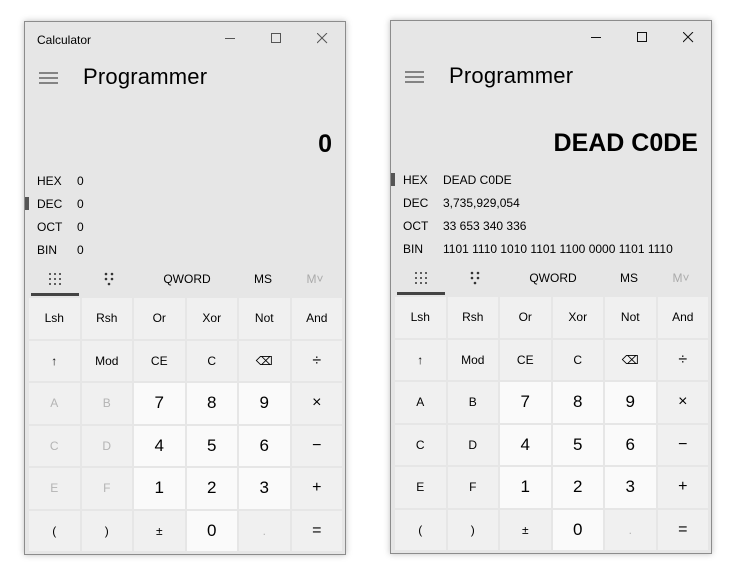 This screenshot has height=572, width=731. Describe the element at coordinates (551, 180) in the screenshot. I see `radix-row-hex: HEX DEAD C0DE` at that location.